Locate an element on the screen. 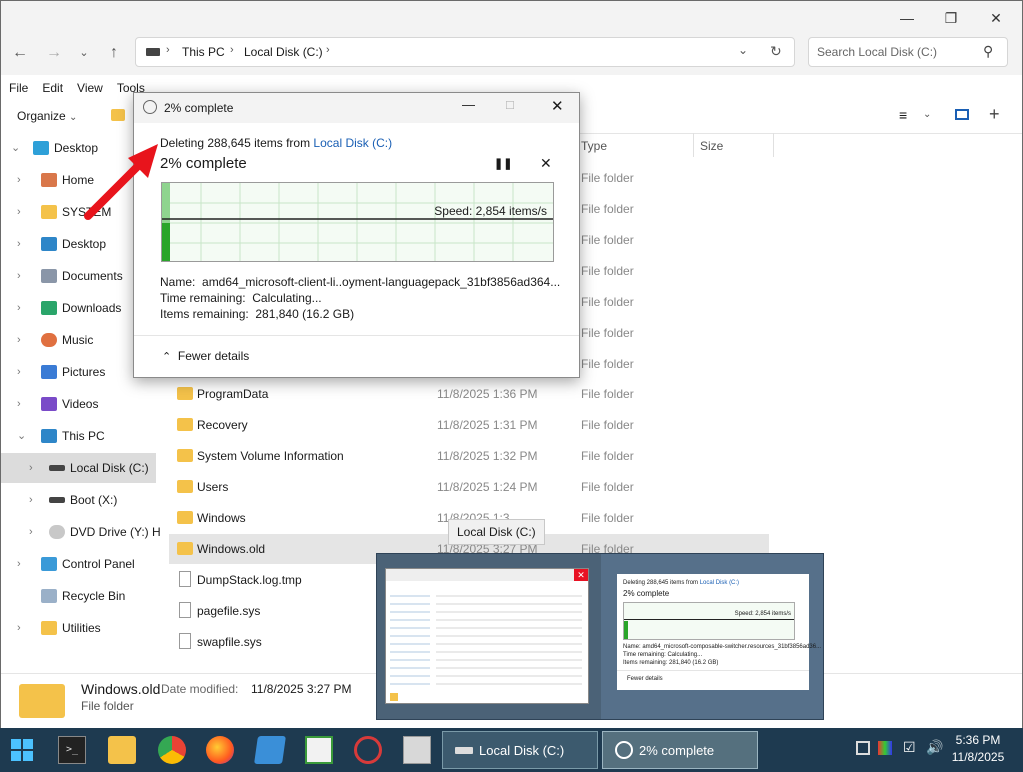  add-icon: + is located at coordinates (994, 114).